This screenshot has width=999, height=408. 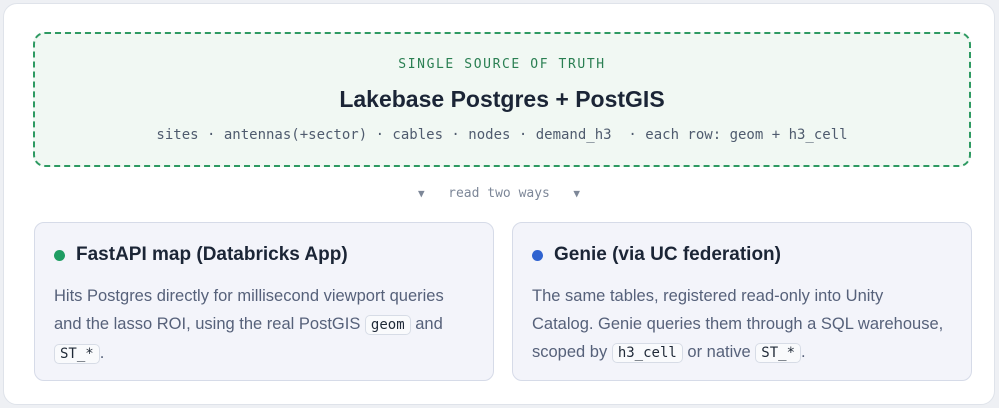 I want to click on card-header: FastAPI map (Databricks App), so click(x=201, y=255).